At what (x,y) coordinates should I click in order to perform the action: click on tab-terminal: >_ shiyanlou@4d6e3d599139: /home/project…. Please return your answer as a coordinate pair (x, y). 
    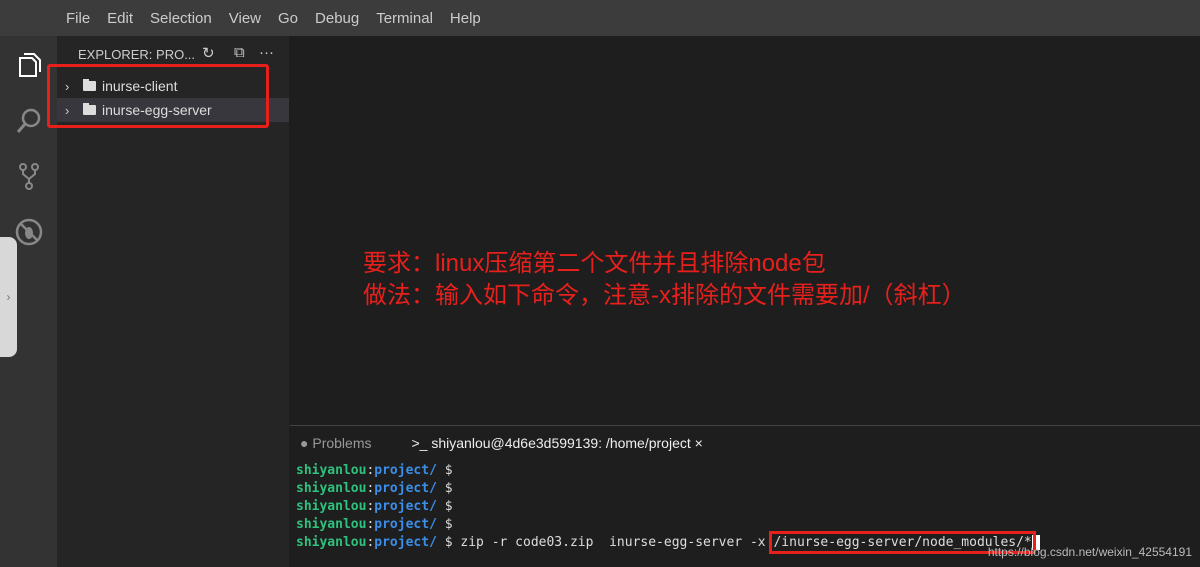
    Looking at the image, I should click on (557, 443).